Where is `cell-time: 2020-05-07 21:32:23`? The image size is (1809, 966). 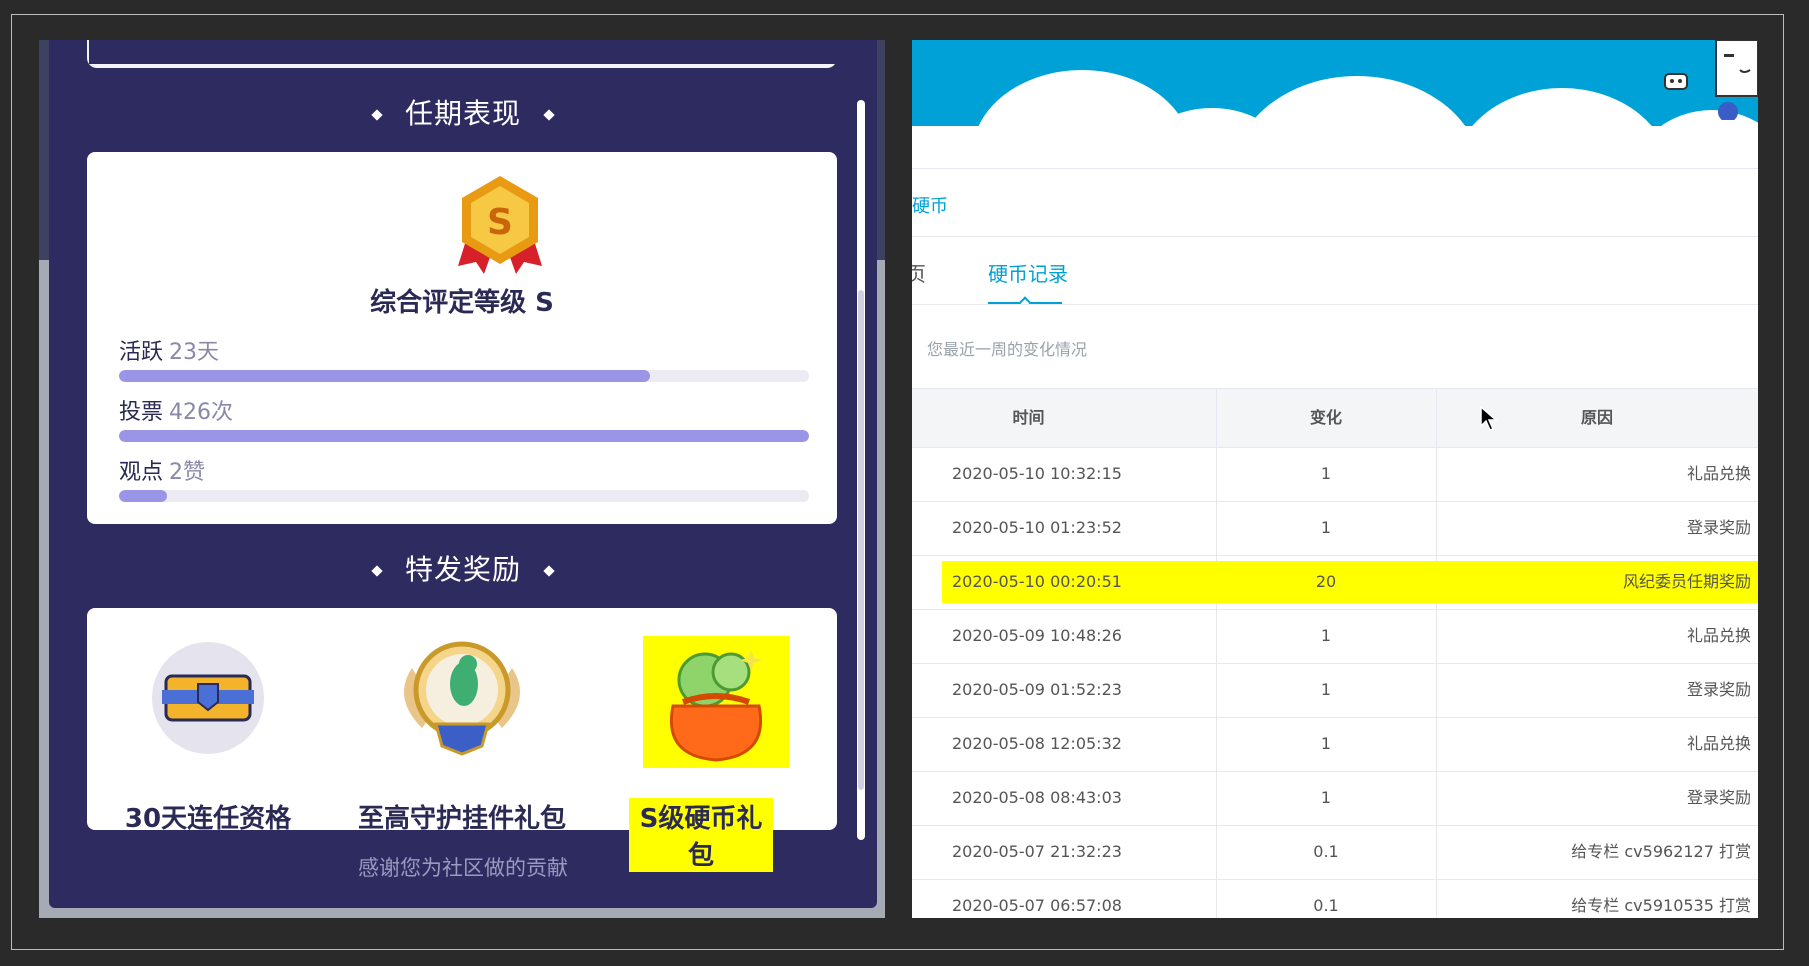 cell-time: 2020-05-07 21:32:23 is located at coordinates (1037, 851).